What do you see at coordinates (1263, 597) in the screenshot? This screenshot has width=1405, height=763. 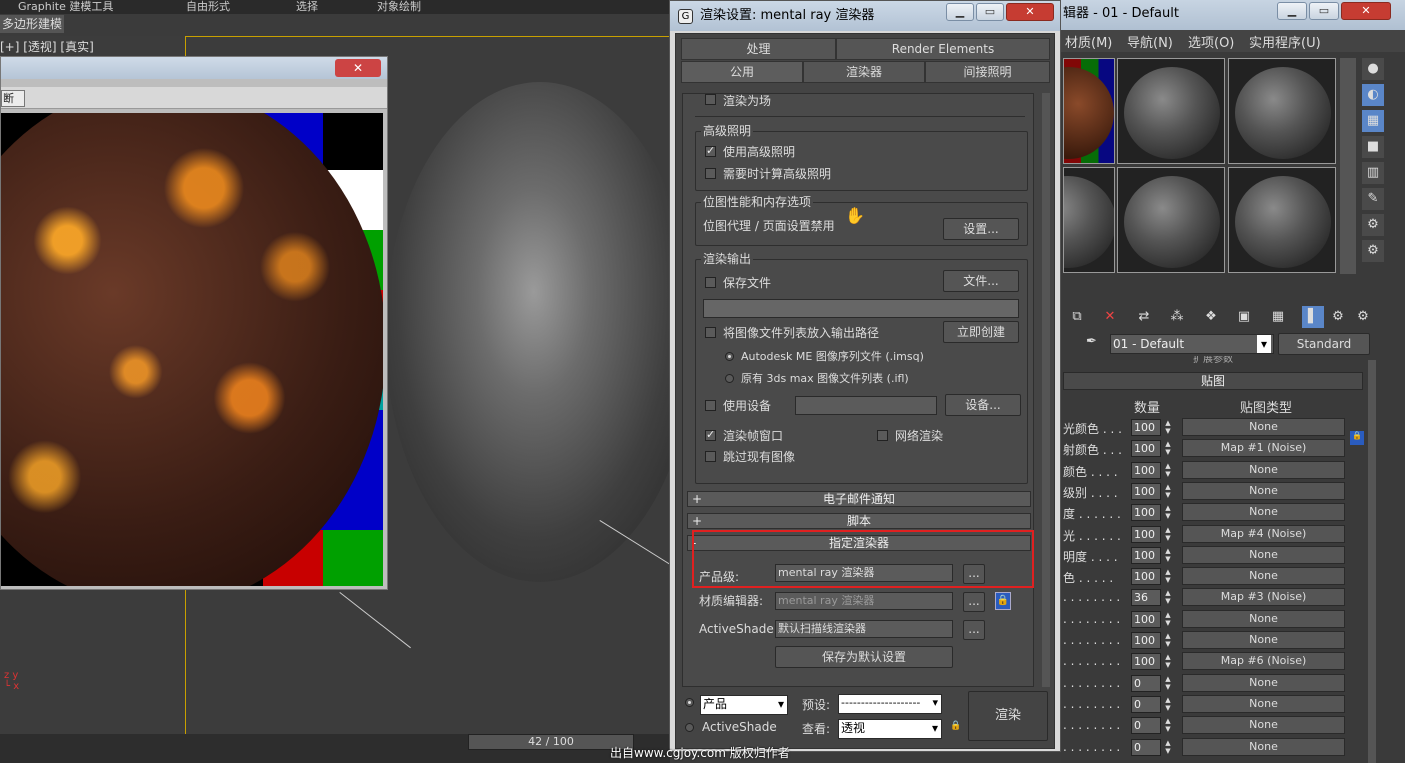 I see `map-button: Map #3 (Noise)` at bounding box center [1263, 597].